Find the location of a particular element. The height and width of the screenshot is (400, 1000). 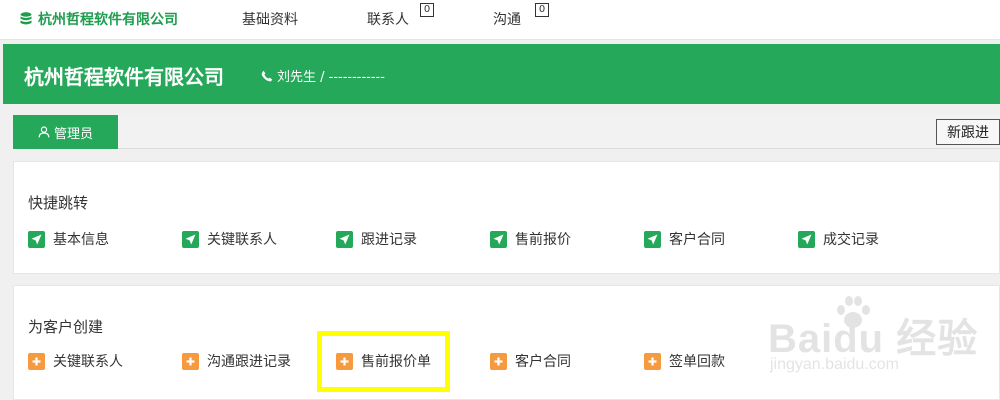

create-payment-collection: 签单回款 is located at coordinates (684, 361).